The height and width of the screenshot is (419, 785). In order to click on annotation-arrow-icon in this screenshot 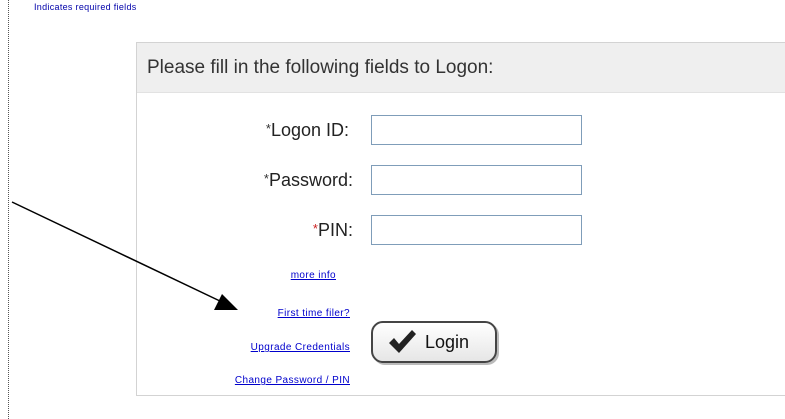, I will do `click(124, 255)`.